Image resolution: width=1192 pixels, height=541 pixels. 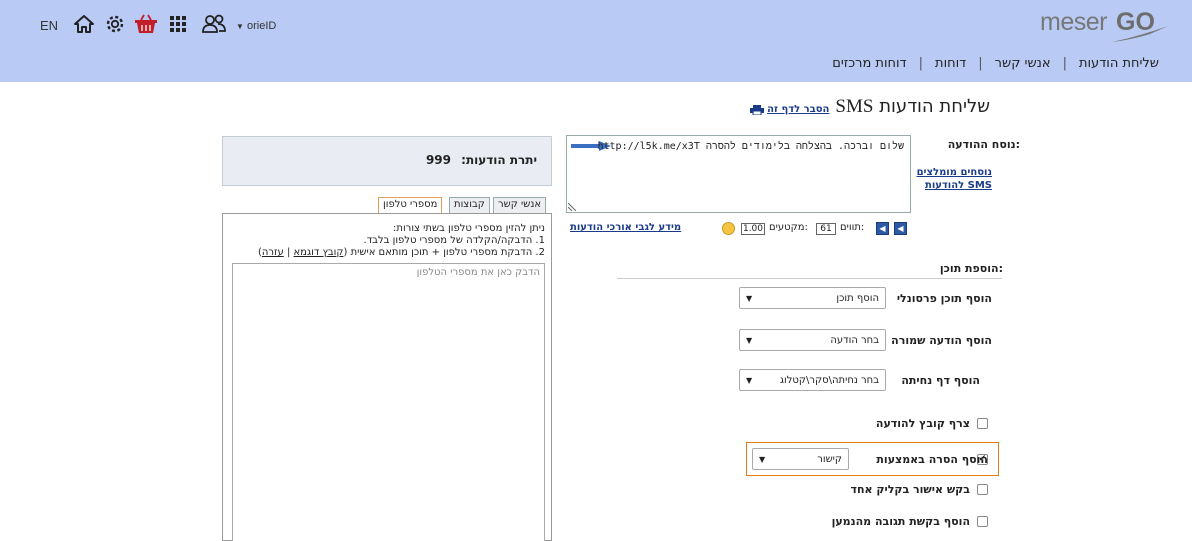 I want to click on message-balance-box: יתרת הודעות: 999, so click(x=387, y=161).